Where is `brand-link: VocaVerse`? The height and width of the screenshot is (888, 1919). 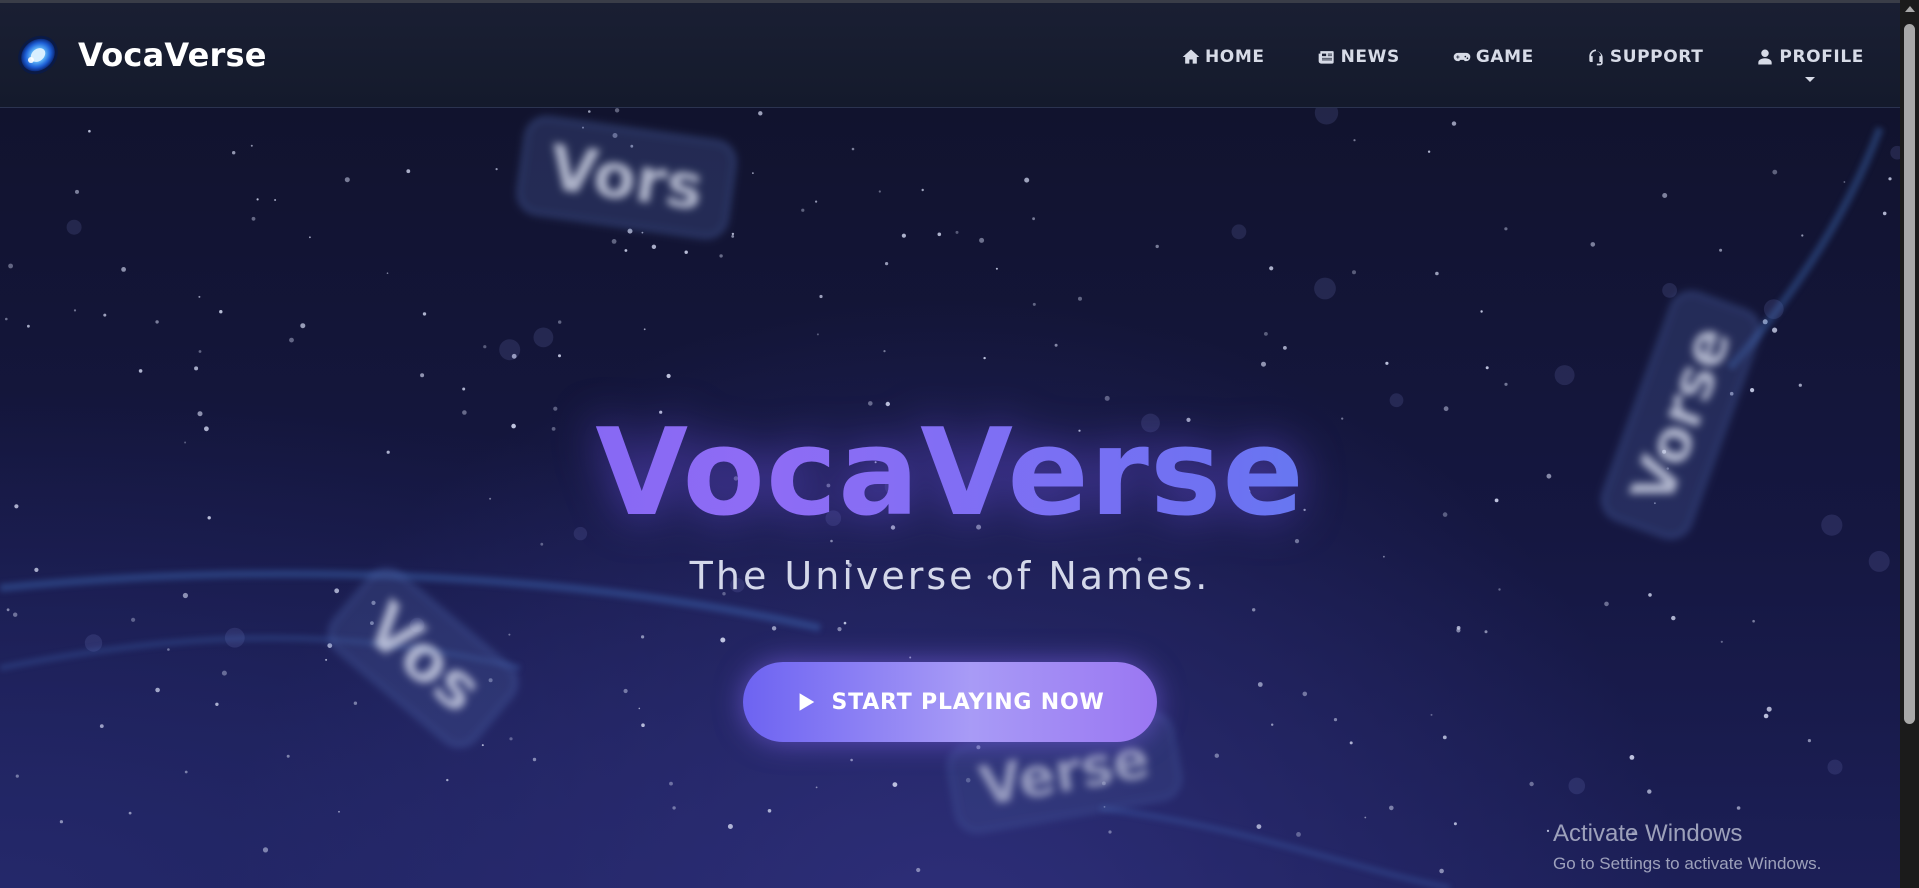
brand-link: VocaVerse is located at coordinates (140, 55).